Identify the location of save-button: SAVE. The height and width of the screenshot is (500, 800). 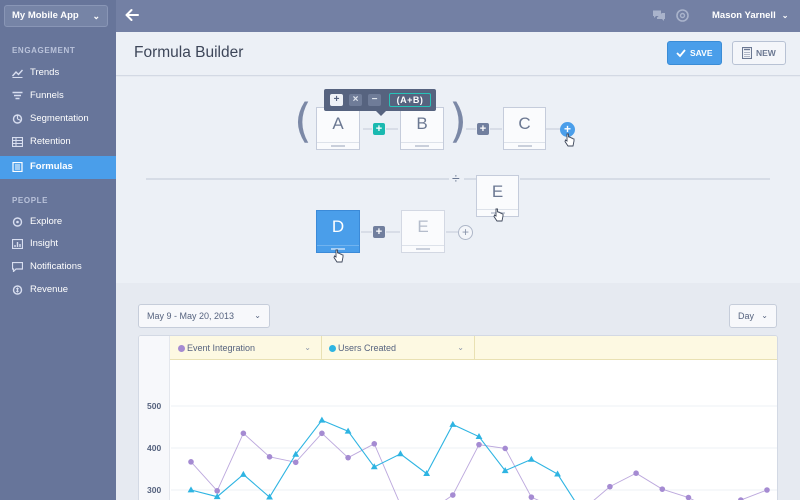
(694, 53).